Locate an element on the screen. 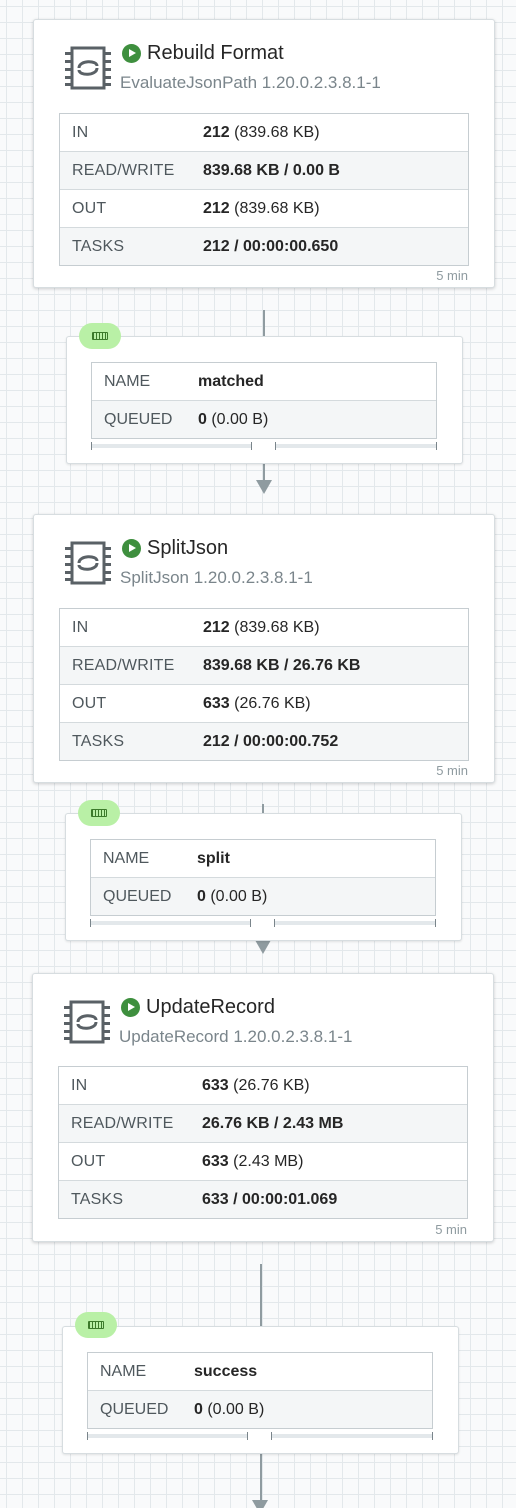 The height and width of the screenshot is (1508, 516). connection-name-row: NAME split is located at coordinates (263, 859).